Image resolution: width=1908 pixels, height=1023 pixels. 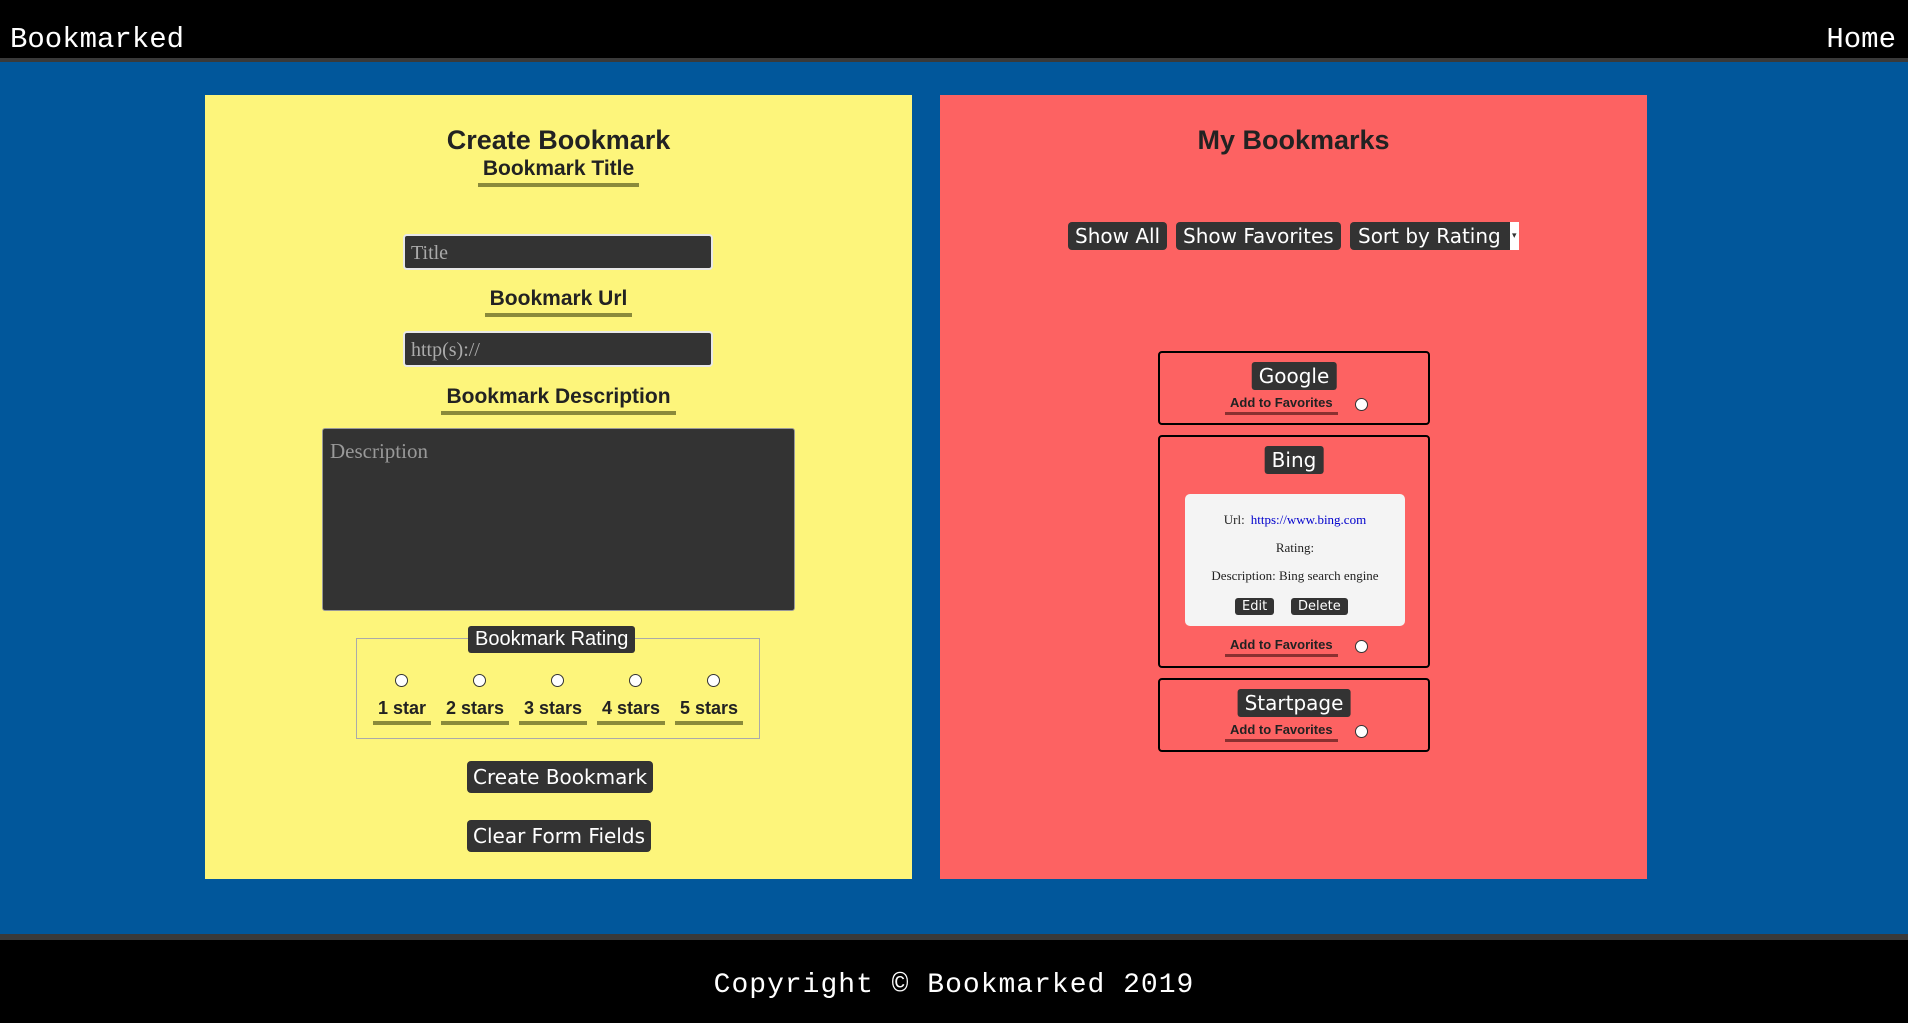 I want to click on bookmark-title: Startpage, so click(x=1294, y=703).